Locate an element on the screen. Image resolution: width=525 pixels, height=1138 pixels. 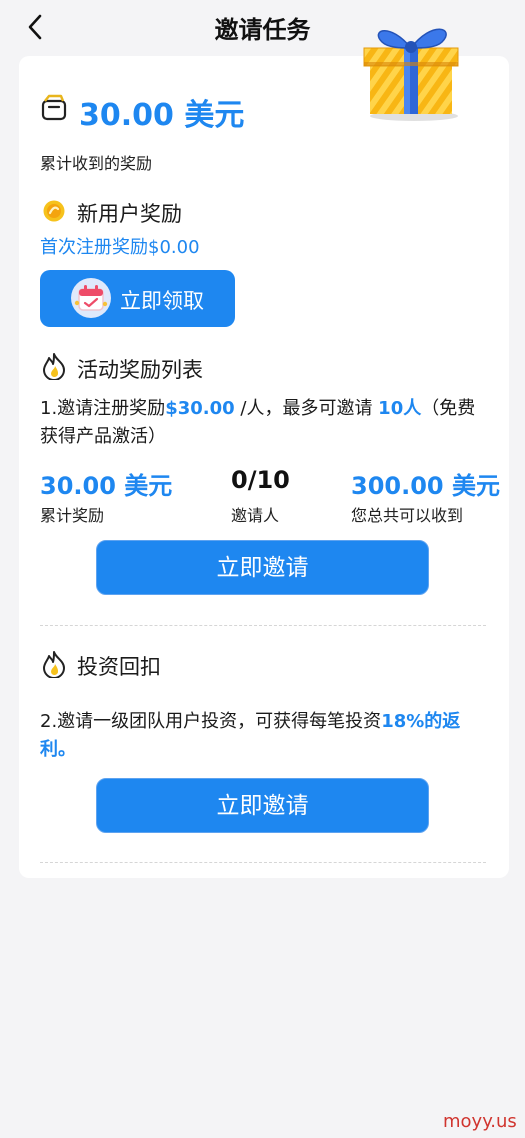
stat-invited-label: 邀请人 is located at coordinates (255, 515).